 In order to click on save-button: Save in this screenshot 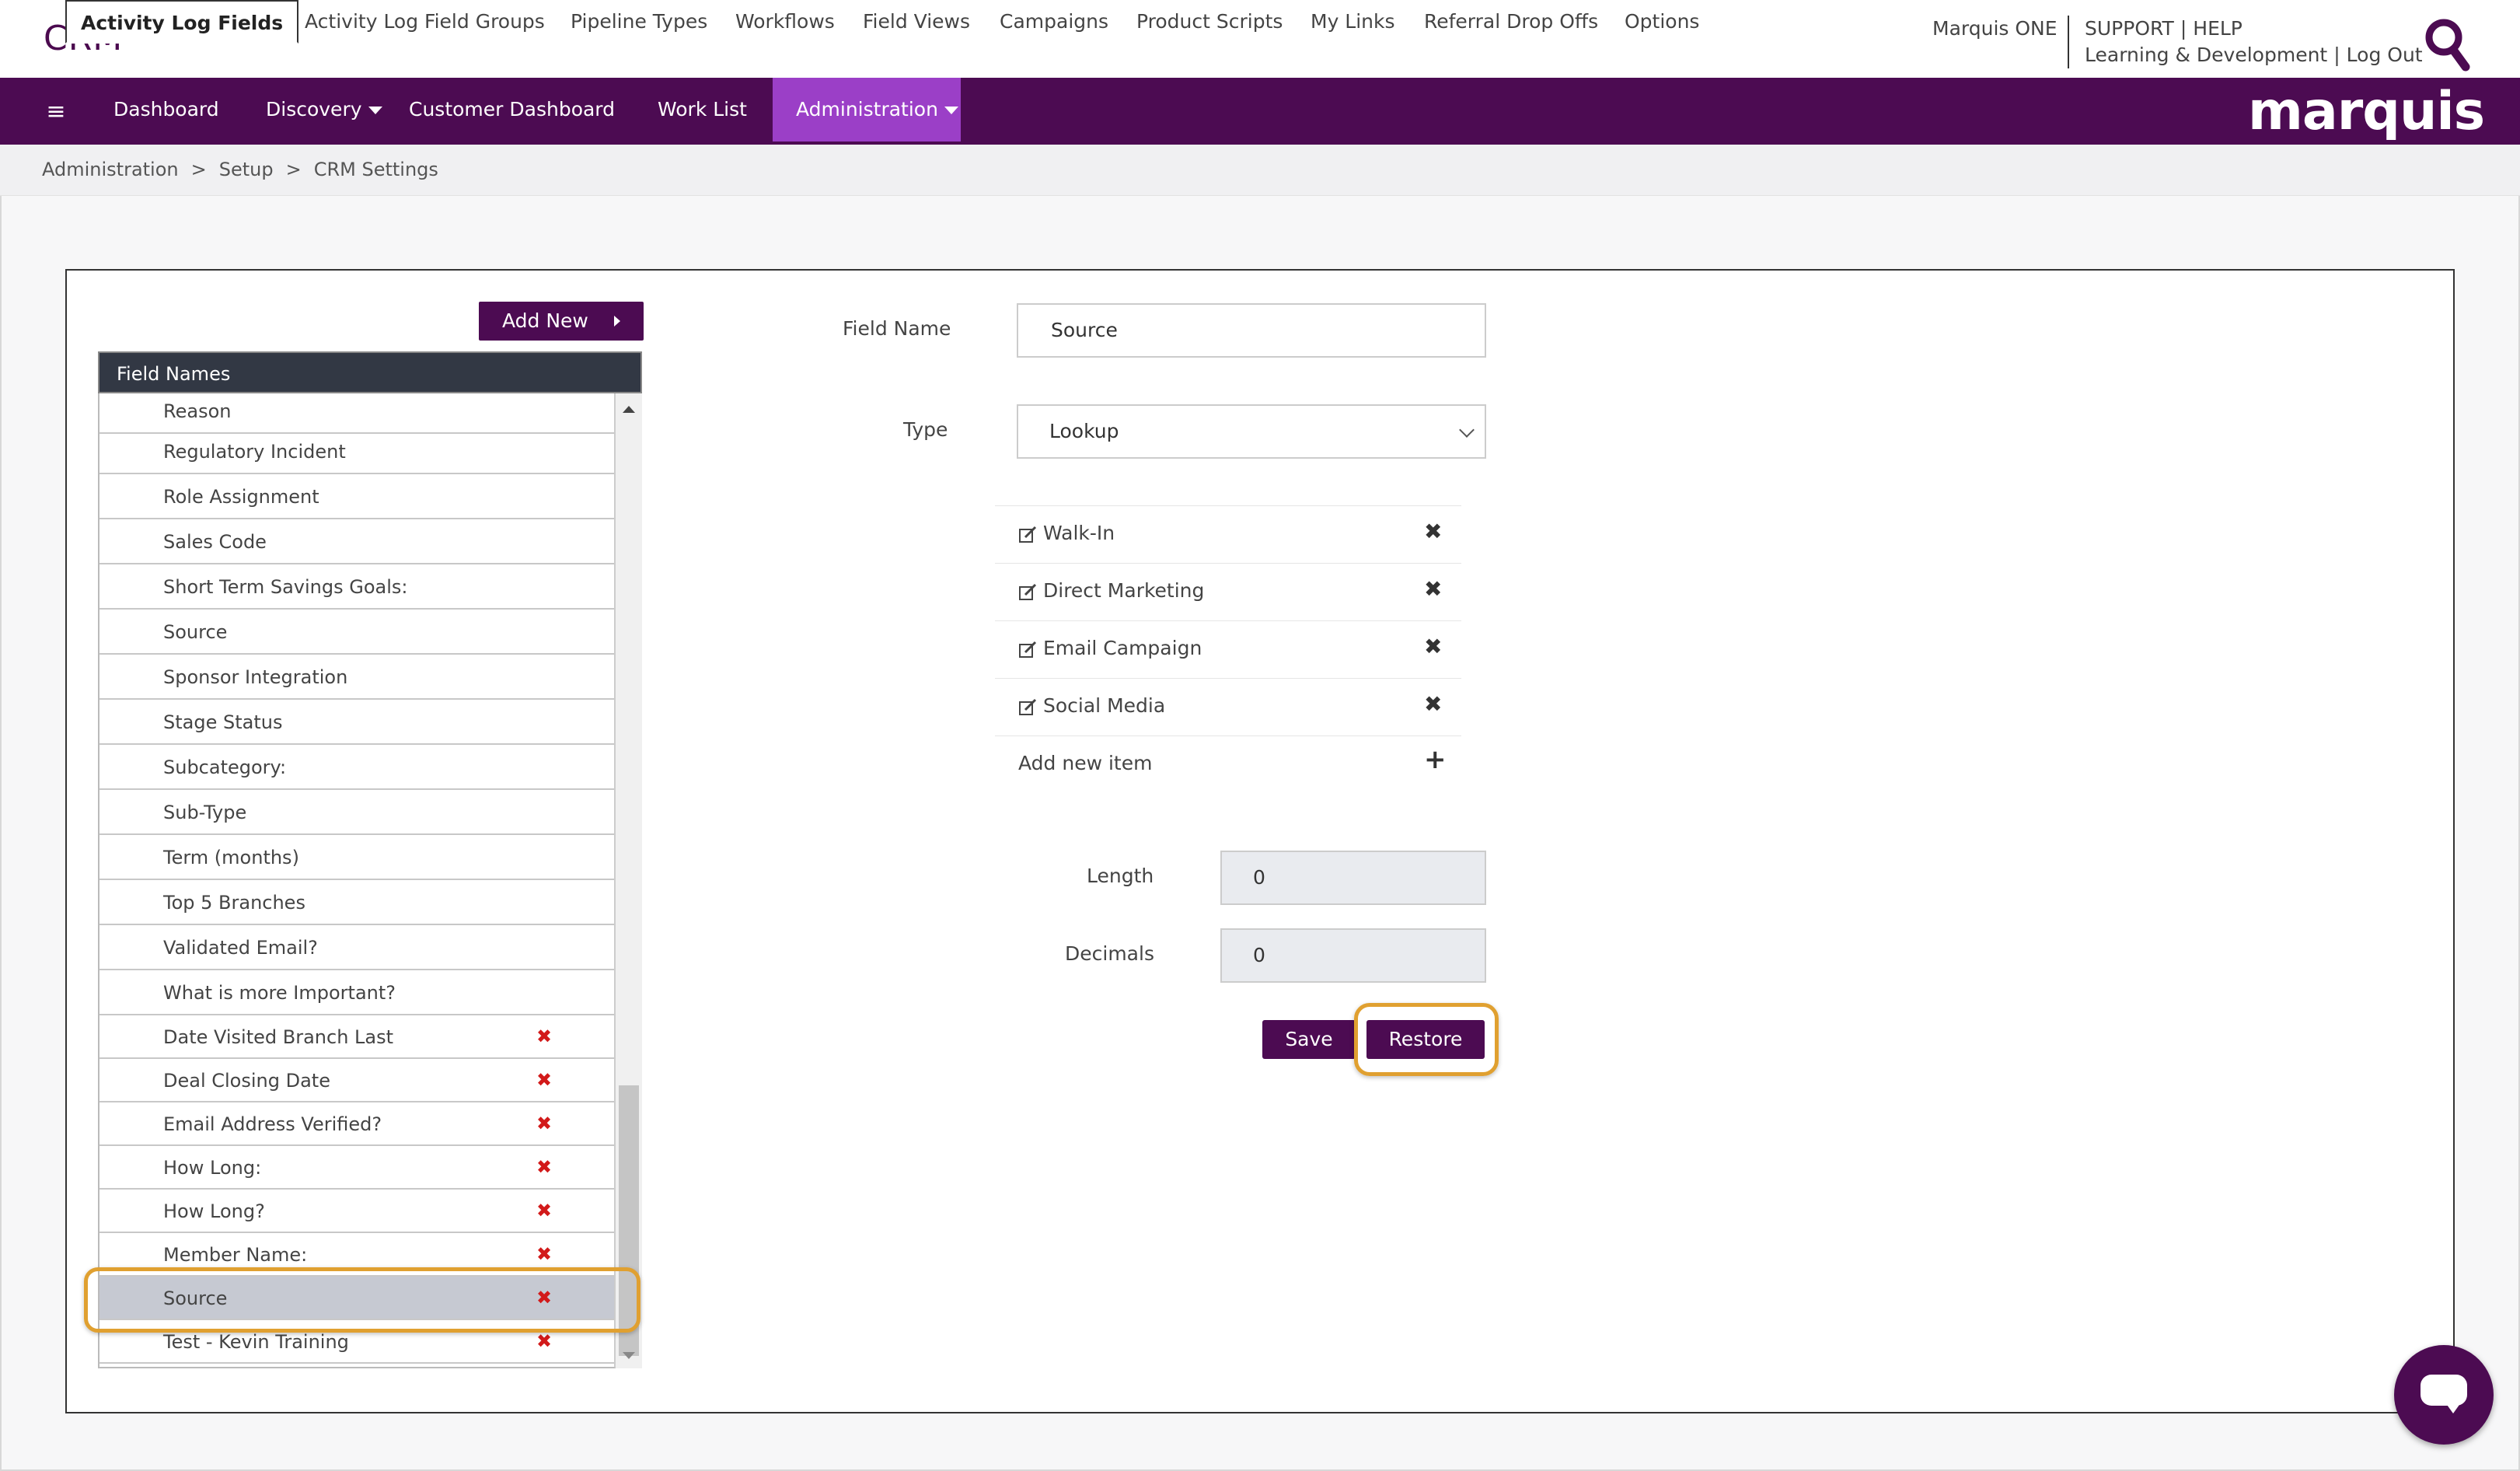, I will do `click(1309, 1039)`.